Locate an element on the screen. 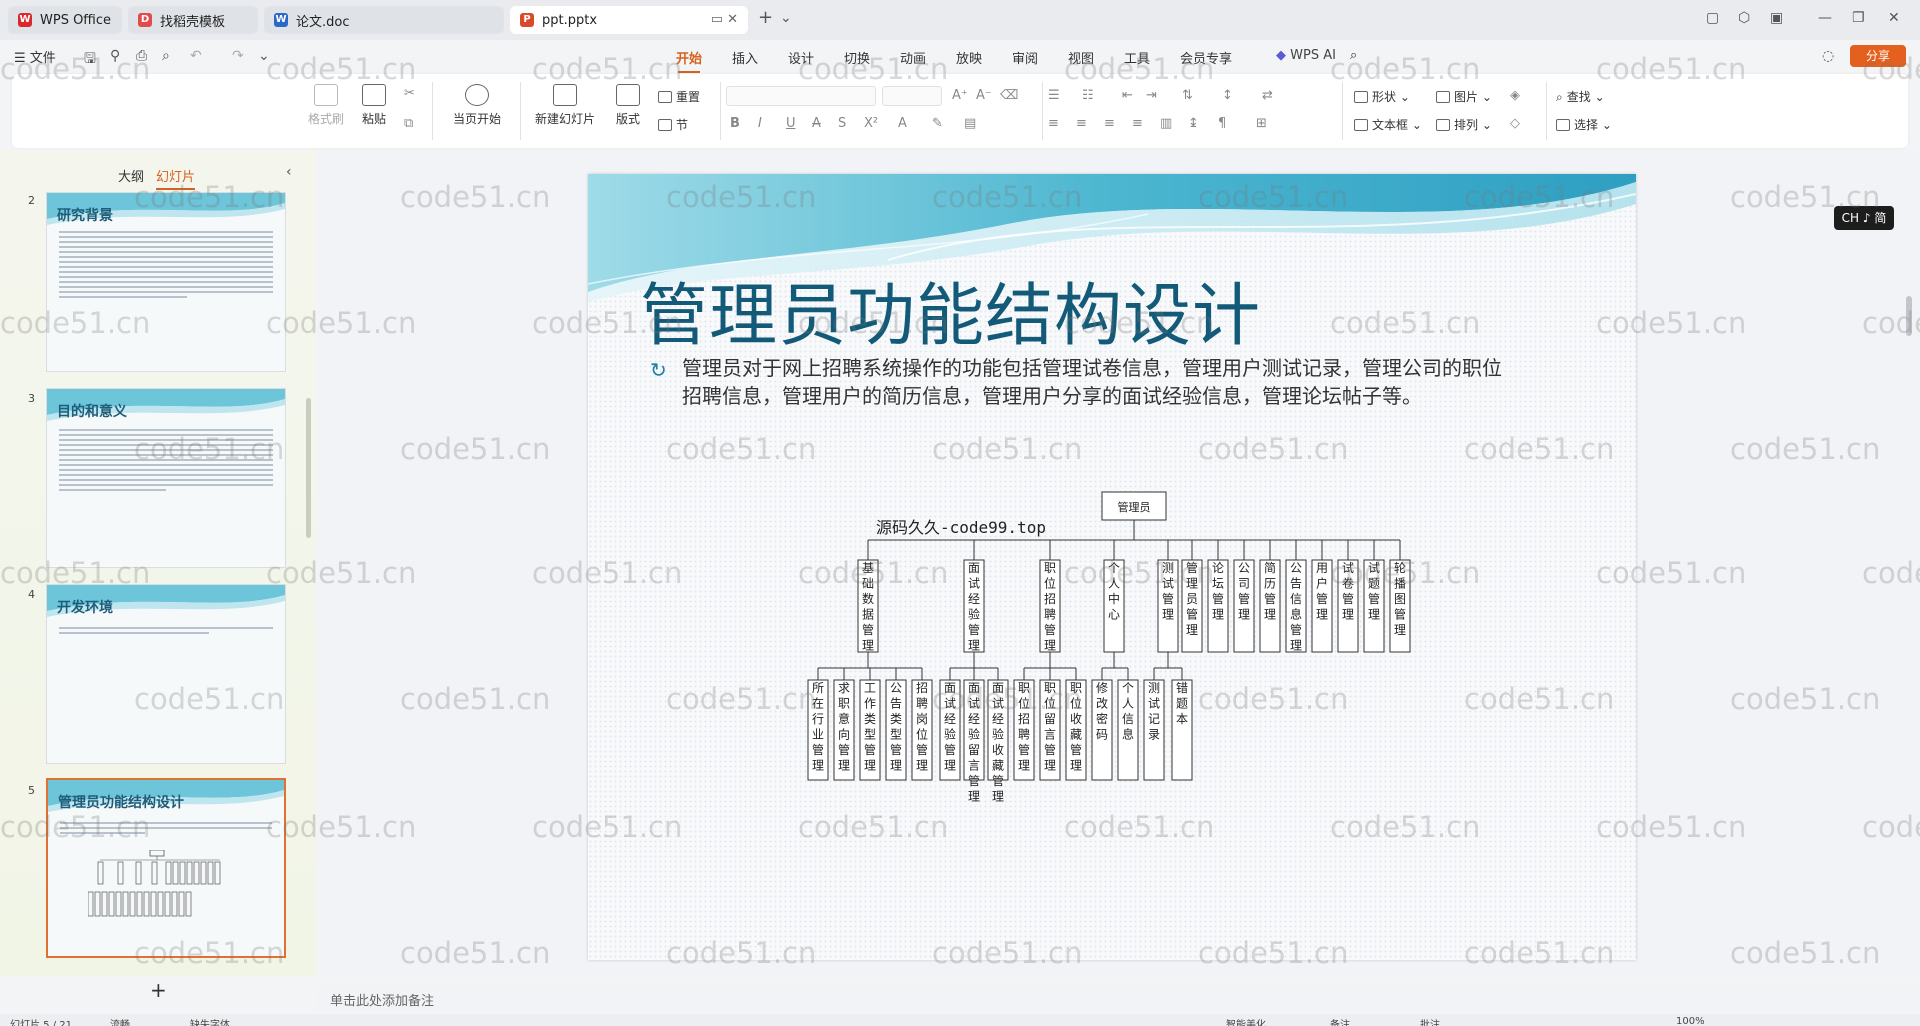 The image size is (1920, 1026). cut-icon: ✂ is located at coordinates (409, 93).